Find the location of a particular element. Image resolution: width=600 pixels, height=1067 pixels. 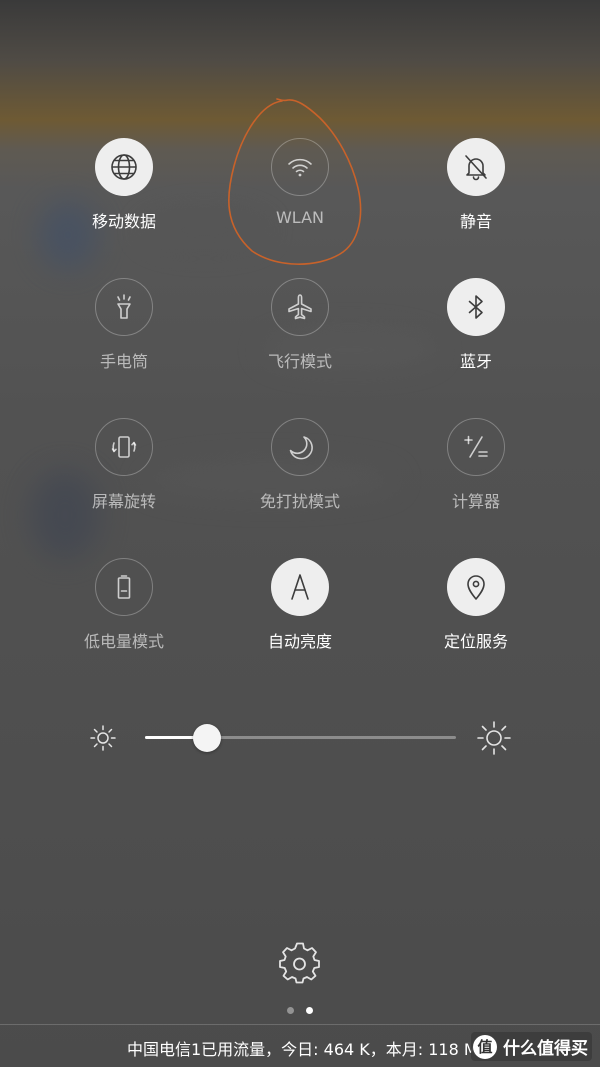

brightness-thumb is located at coordinates (207, 738).